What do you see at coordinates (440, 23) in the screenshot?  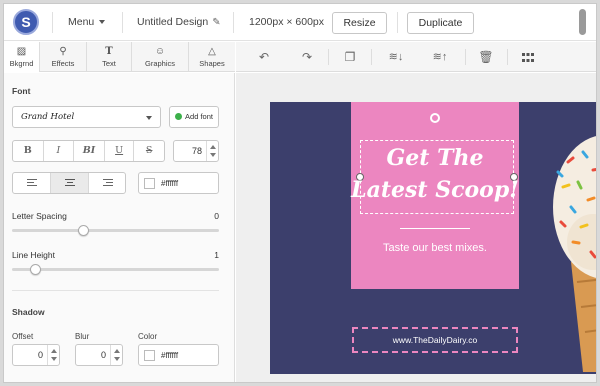 I see `duplicate-button: Duplicate` at bounding box center [440, 23].